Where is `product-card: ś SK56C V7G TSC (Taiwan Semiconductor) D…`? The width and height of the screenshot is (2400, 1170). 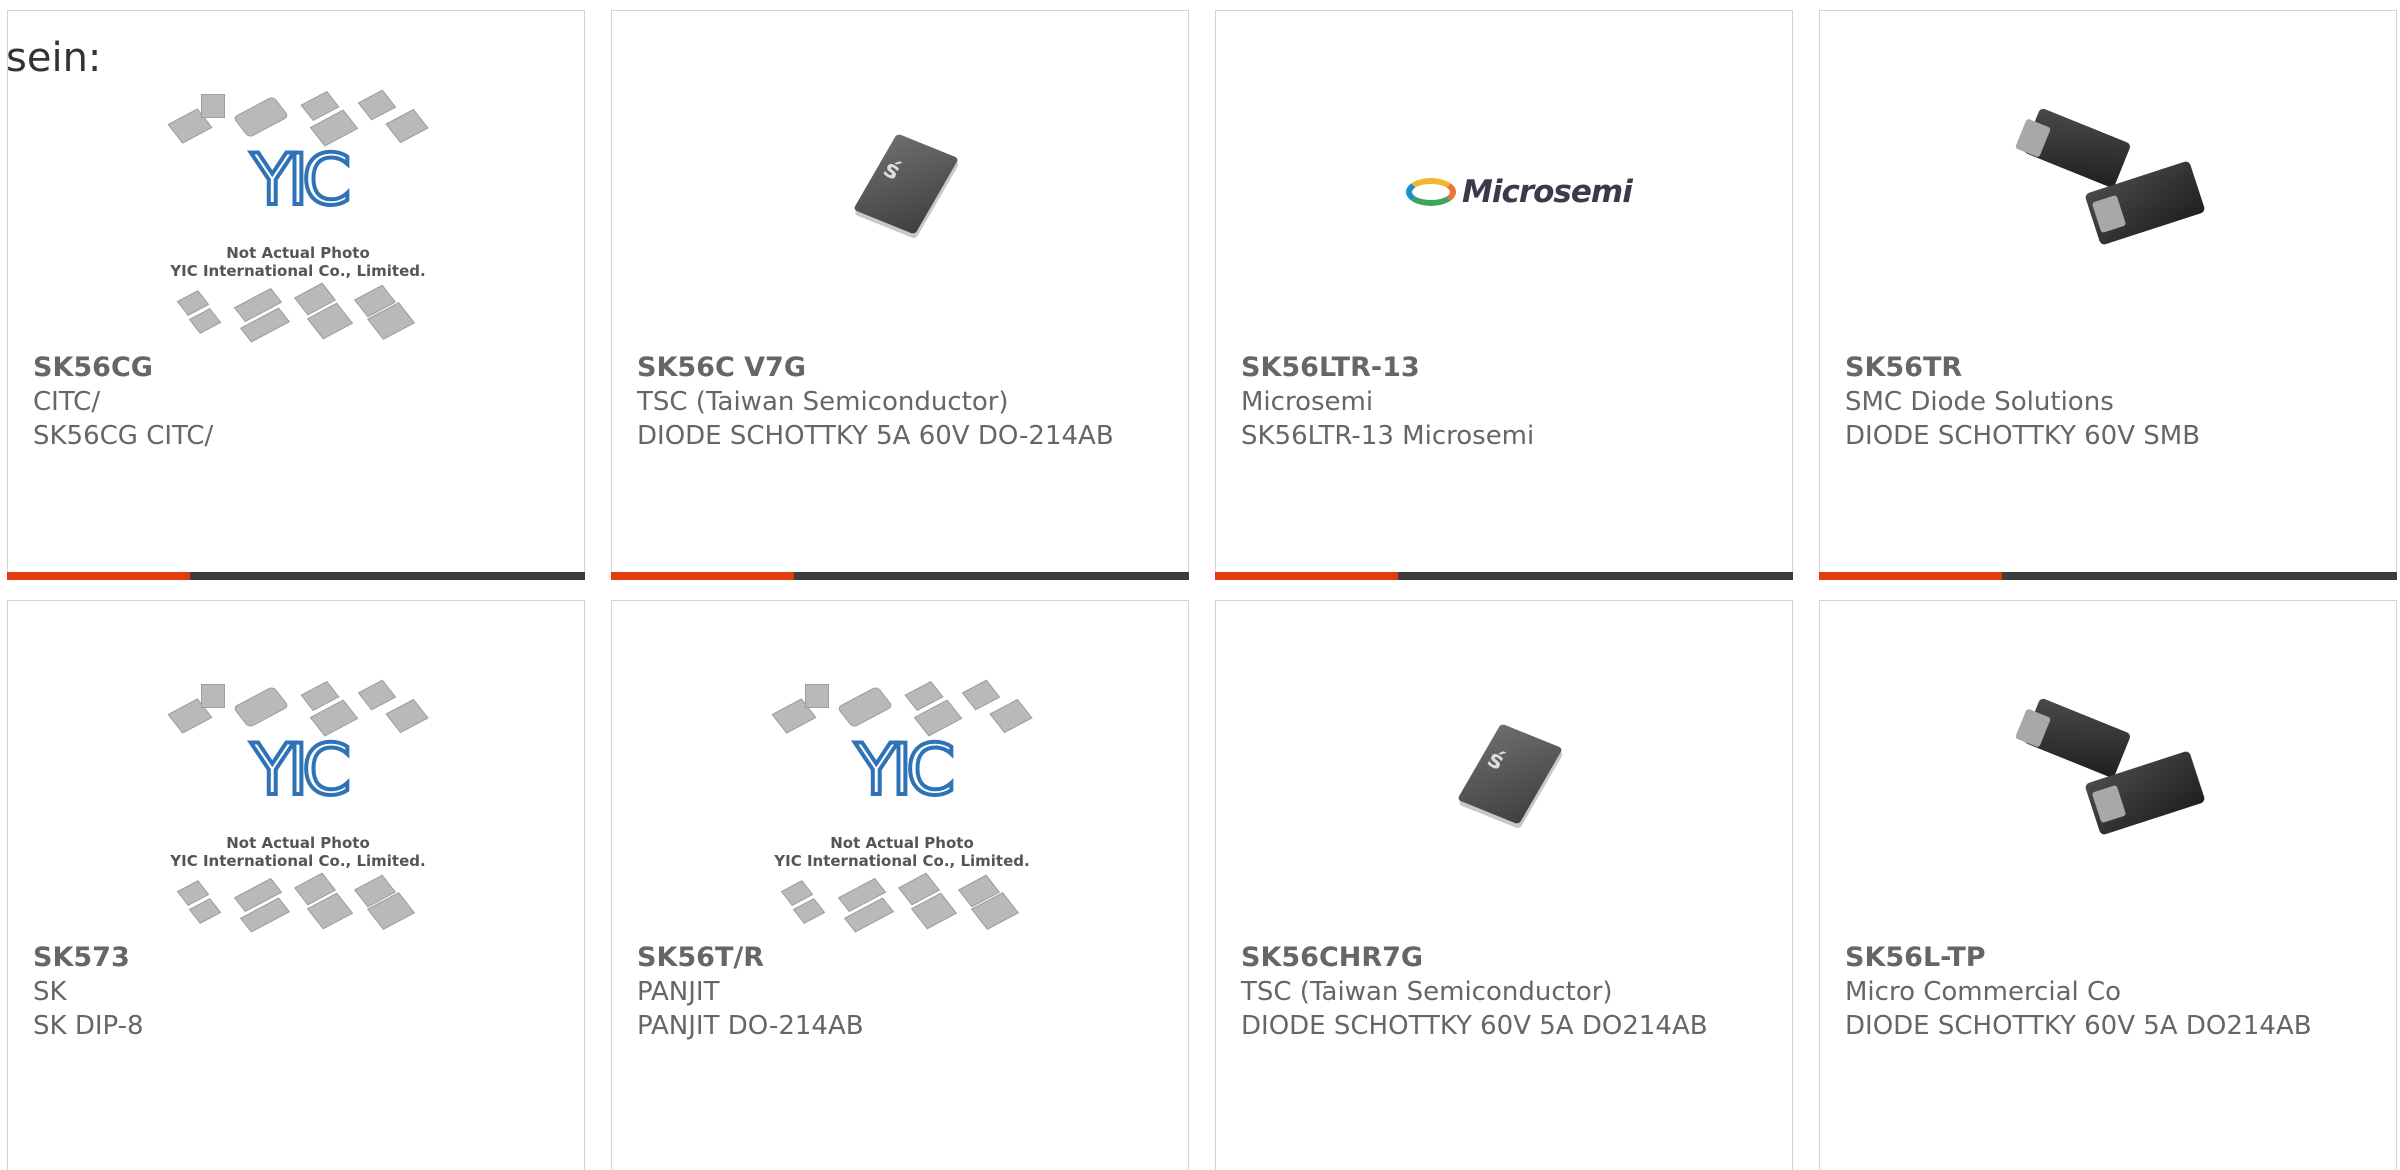
product-card: ś SK56C V7G TSC (Taiwan Semiconductor) D… is located at coordinates (900, 295).